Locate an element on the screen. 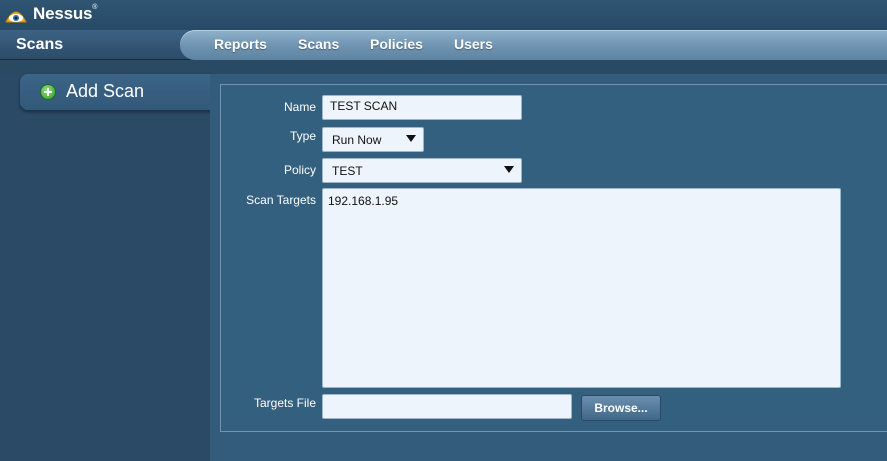  navigation-row: Scans Reports Scans Policies Users is located at coordinates (443, 45).